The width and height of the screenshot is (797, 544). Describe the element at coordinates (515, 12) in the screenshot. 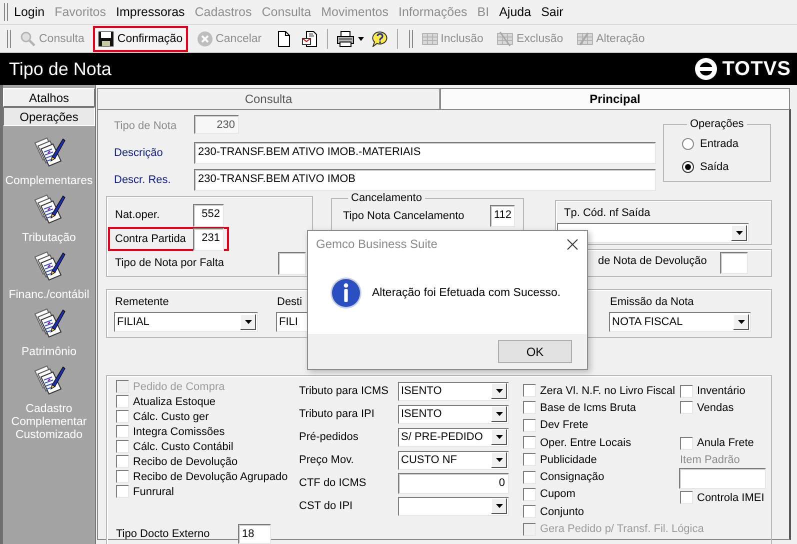

I see `menu-item: Ajuda` at that location.